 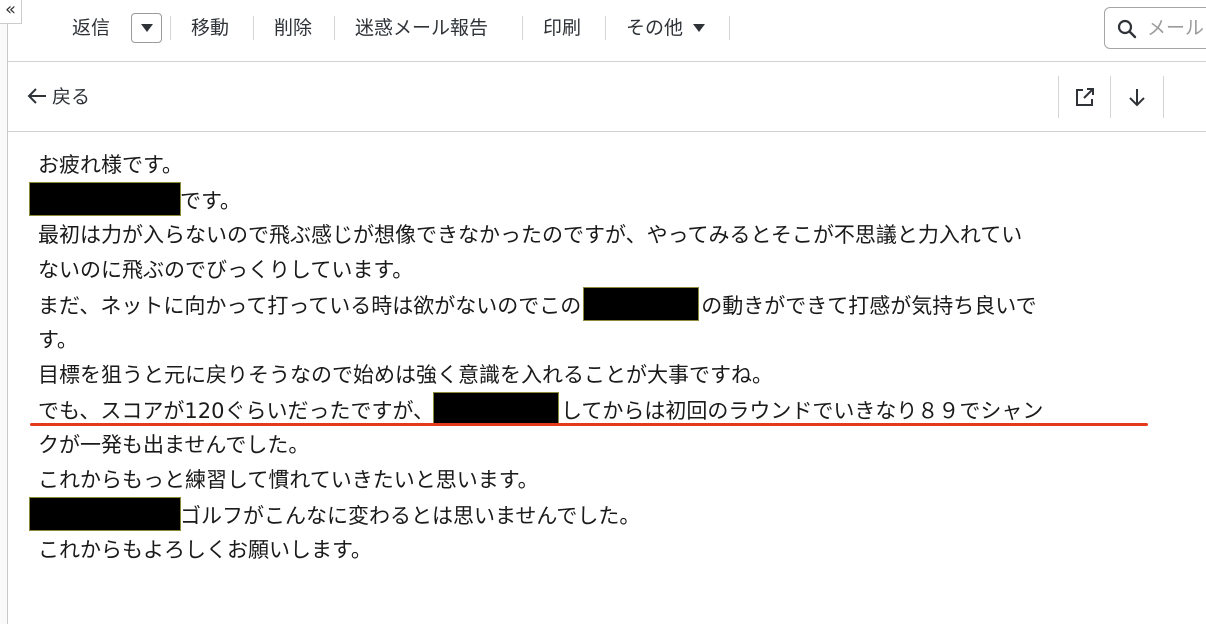 I want to click on body-text: す。, so click(x=58, y=340).